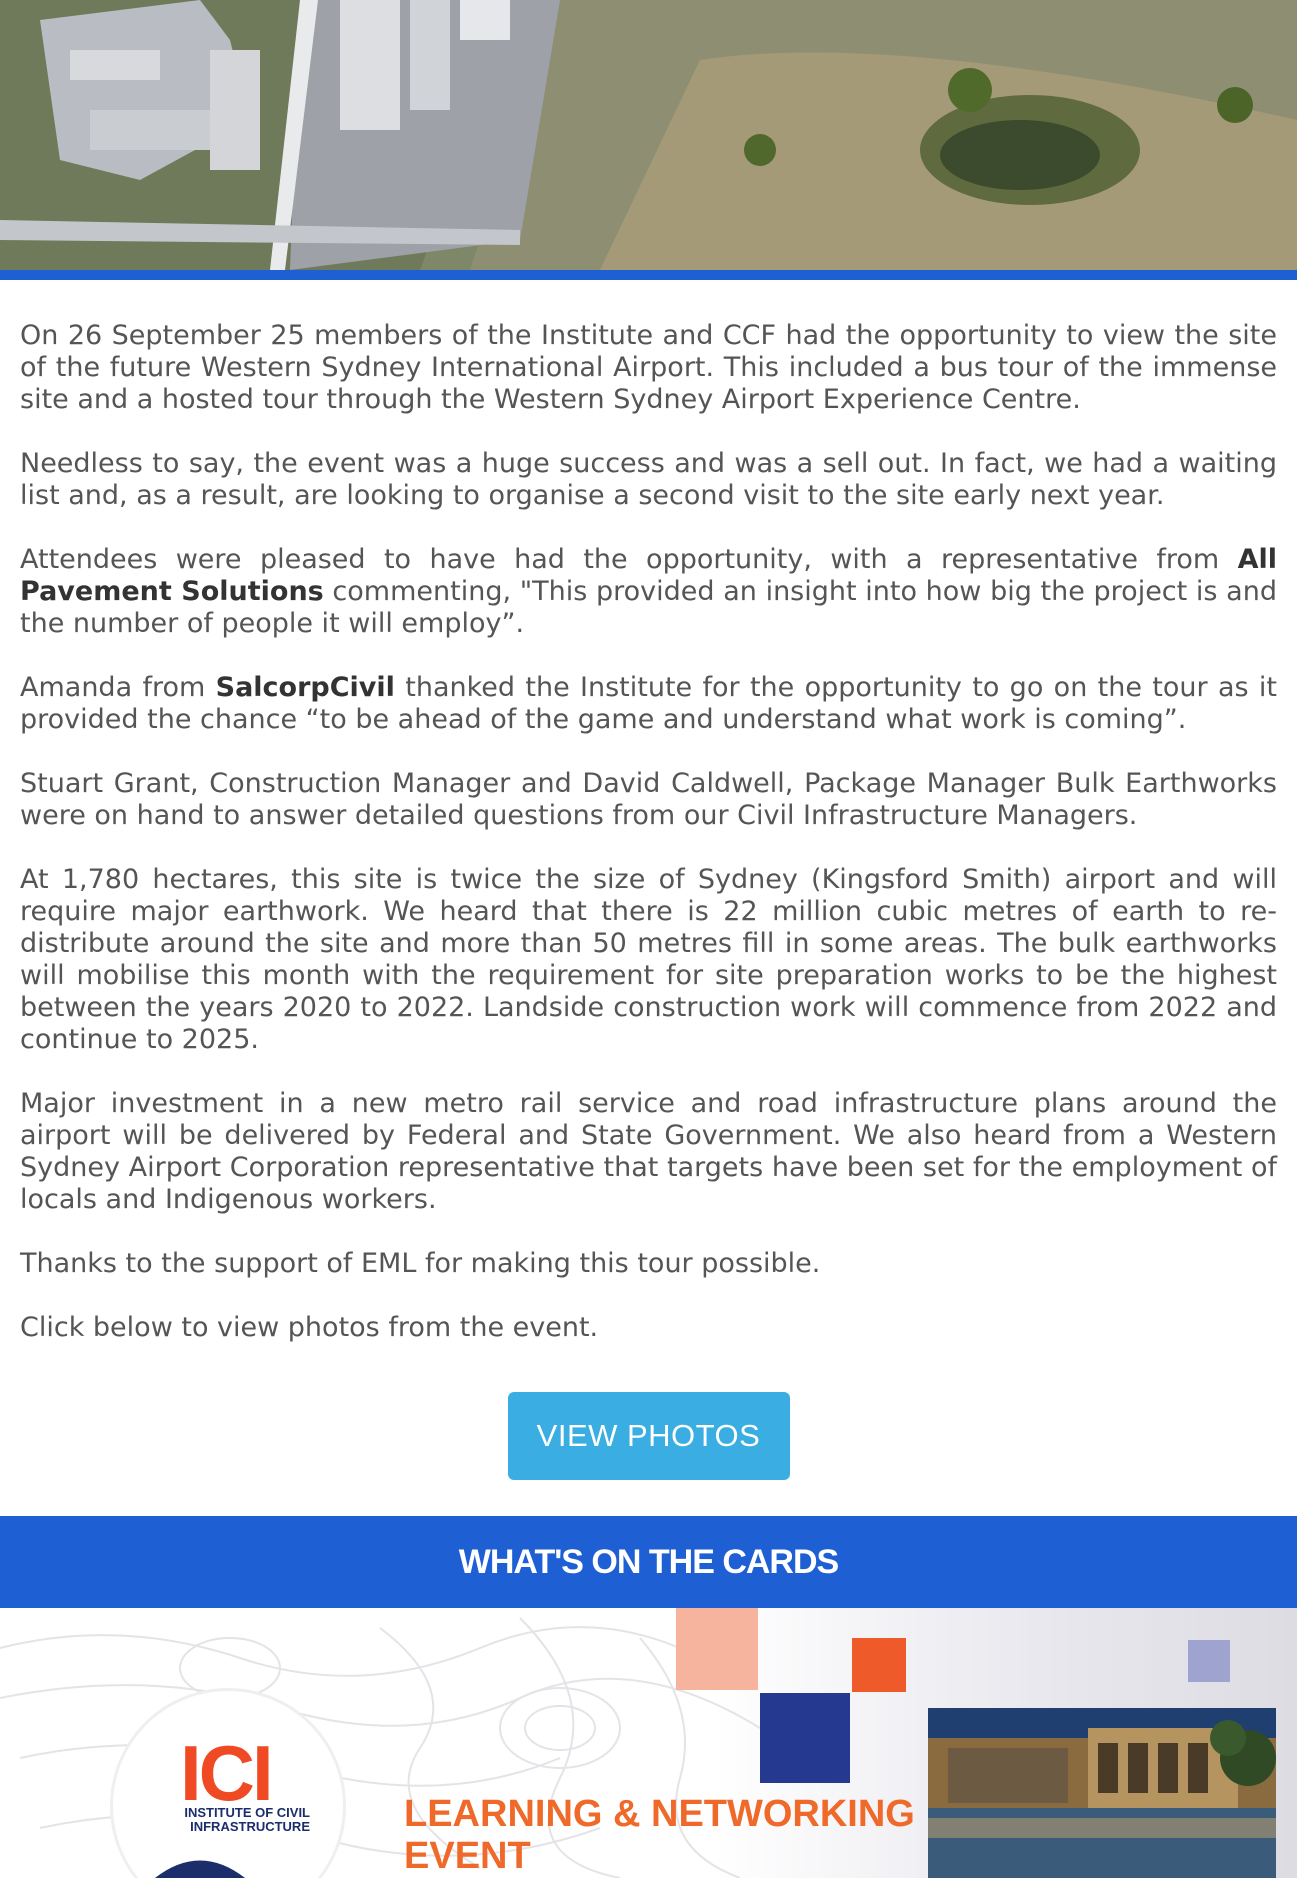  What do you see at coordinates (247, 1819) in the screenshot?
I see `ici-logo-subtitle: INSTITUTE OF CIVIL INFRASTRUCTURE` at bounding box center [247, 1819].